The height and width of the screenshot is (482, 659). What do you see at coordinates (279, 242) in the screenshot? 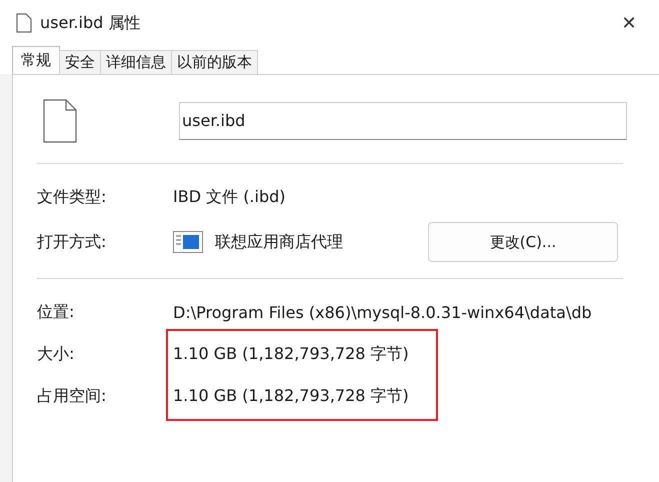
I see `field-value: 联想应用商店代理` at bounding box center [279, 242].